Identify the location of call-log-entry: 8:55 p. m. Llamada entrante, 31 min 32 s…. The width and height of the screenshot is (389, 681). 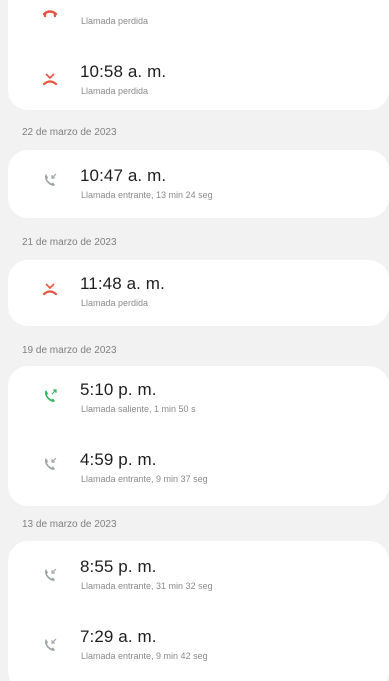
(198, 575).